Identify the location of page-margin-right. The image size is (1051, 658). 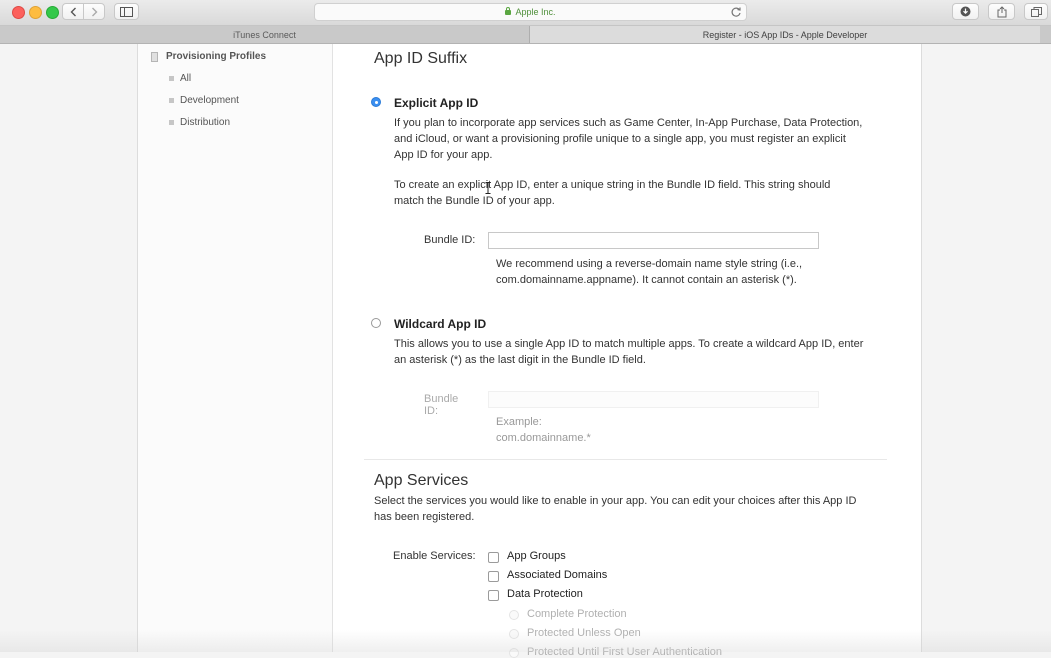
(986, 348).